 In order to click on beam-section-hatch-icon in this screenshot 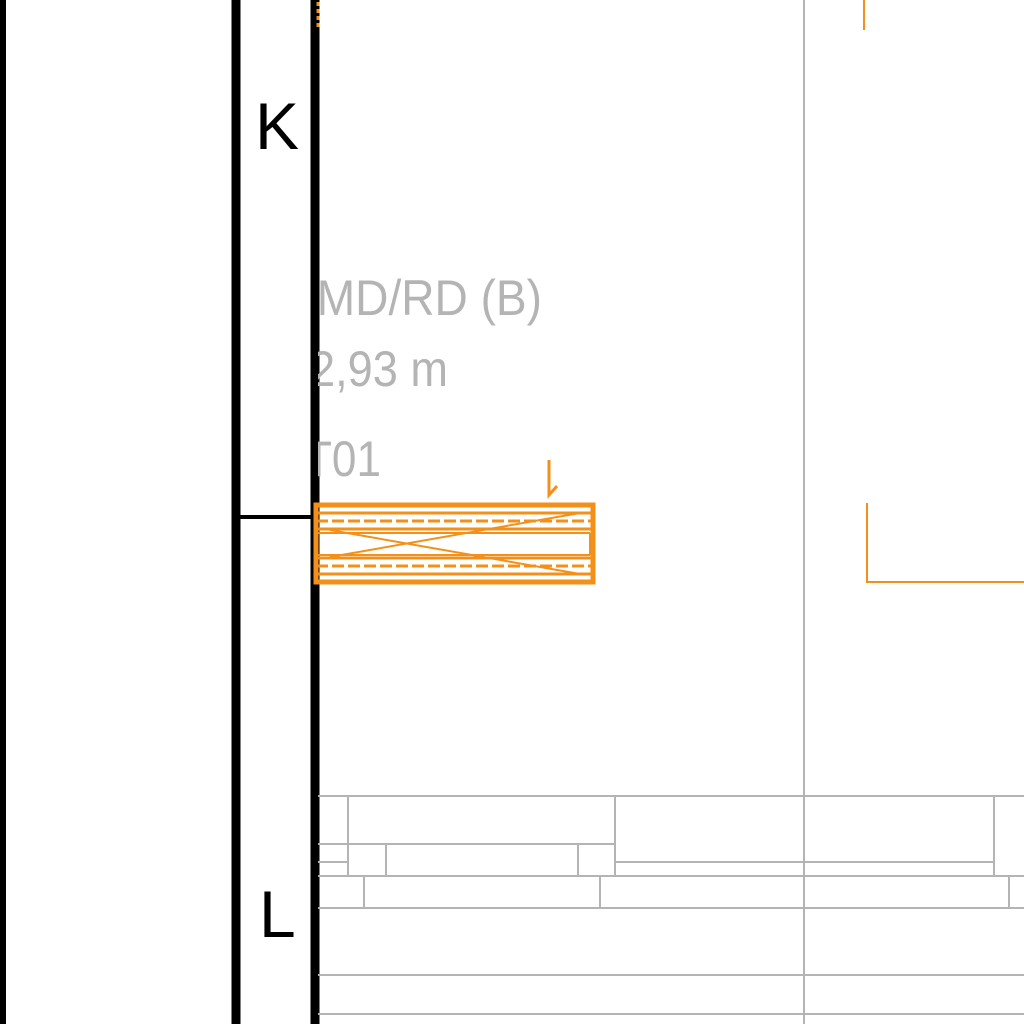, I will do `click(454, 543)`.